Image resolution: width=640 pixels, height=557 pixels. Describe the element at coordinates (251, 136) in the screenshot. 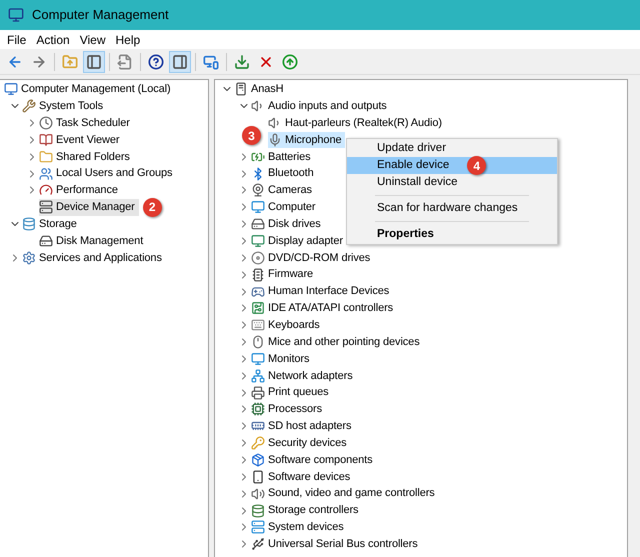

I see `step-badge: 3` at that location.